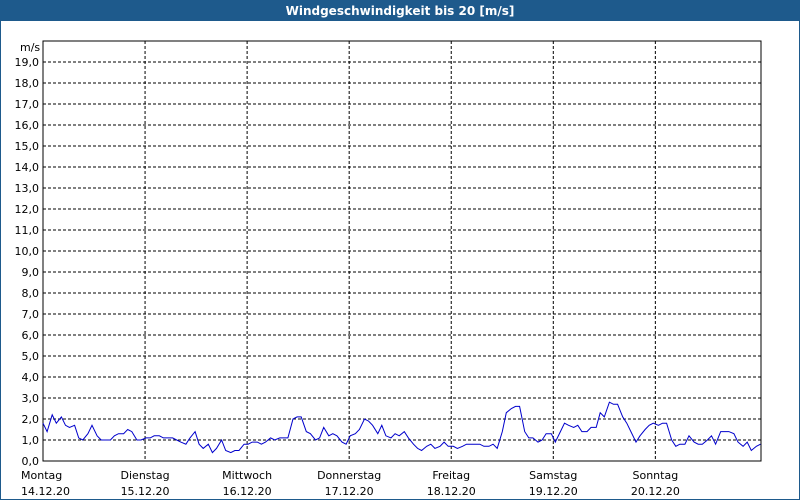 Image resolution: width=800 pixels, height=500 pixels. I want to click on y-tick-label: 2,0, so click(31, 419).